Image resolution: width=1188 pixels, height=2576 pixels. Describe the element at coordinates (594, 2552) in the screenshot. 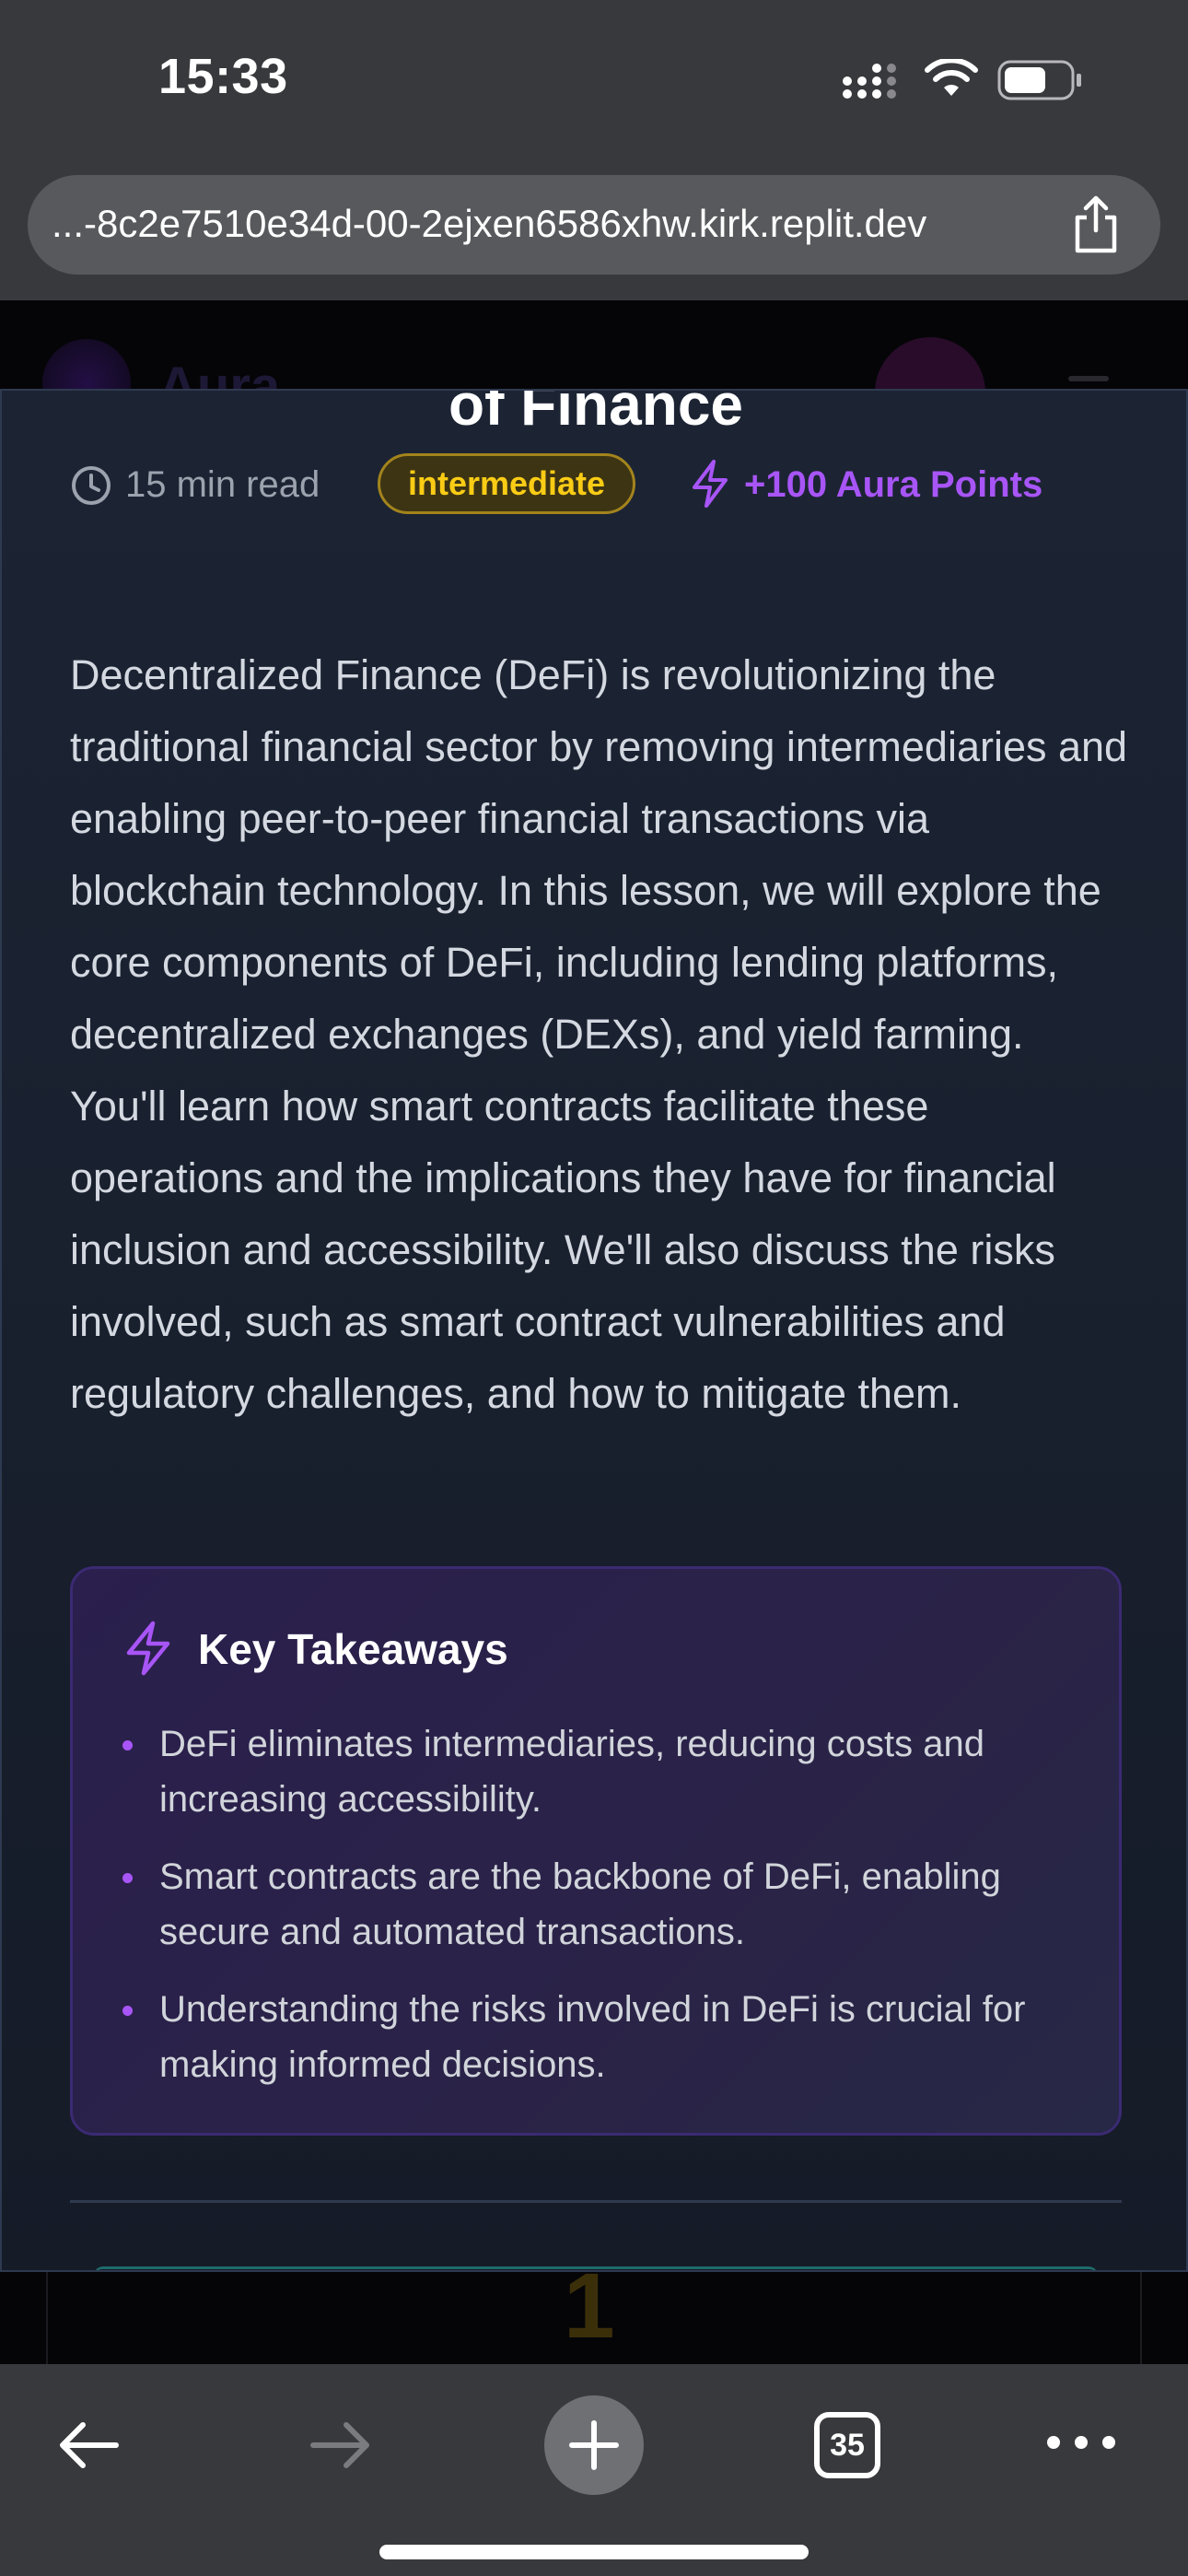

I see `home-indicator` at that location.